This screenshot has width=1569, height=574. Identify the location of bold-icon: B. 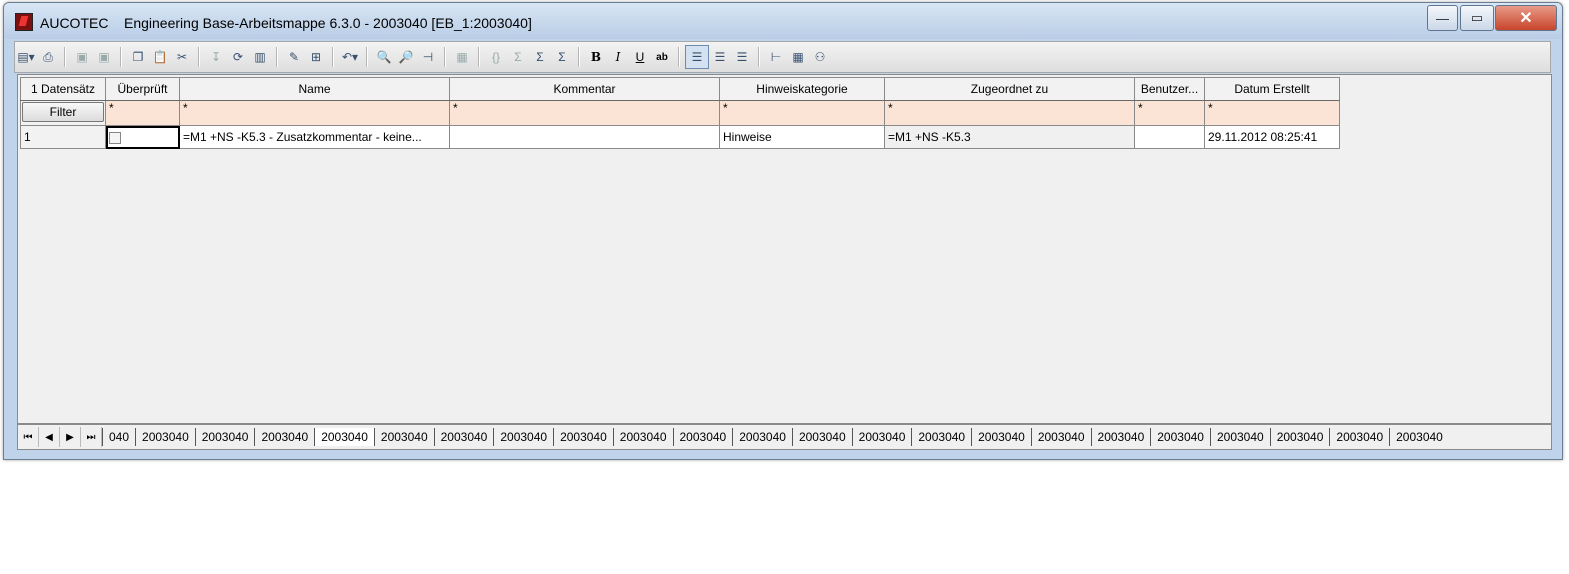
(596, 57).